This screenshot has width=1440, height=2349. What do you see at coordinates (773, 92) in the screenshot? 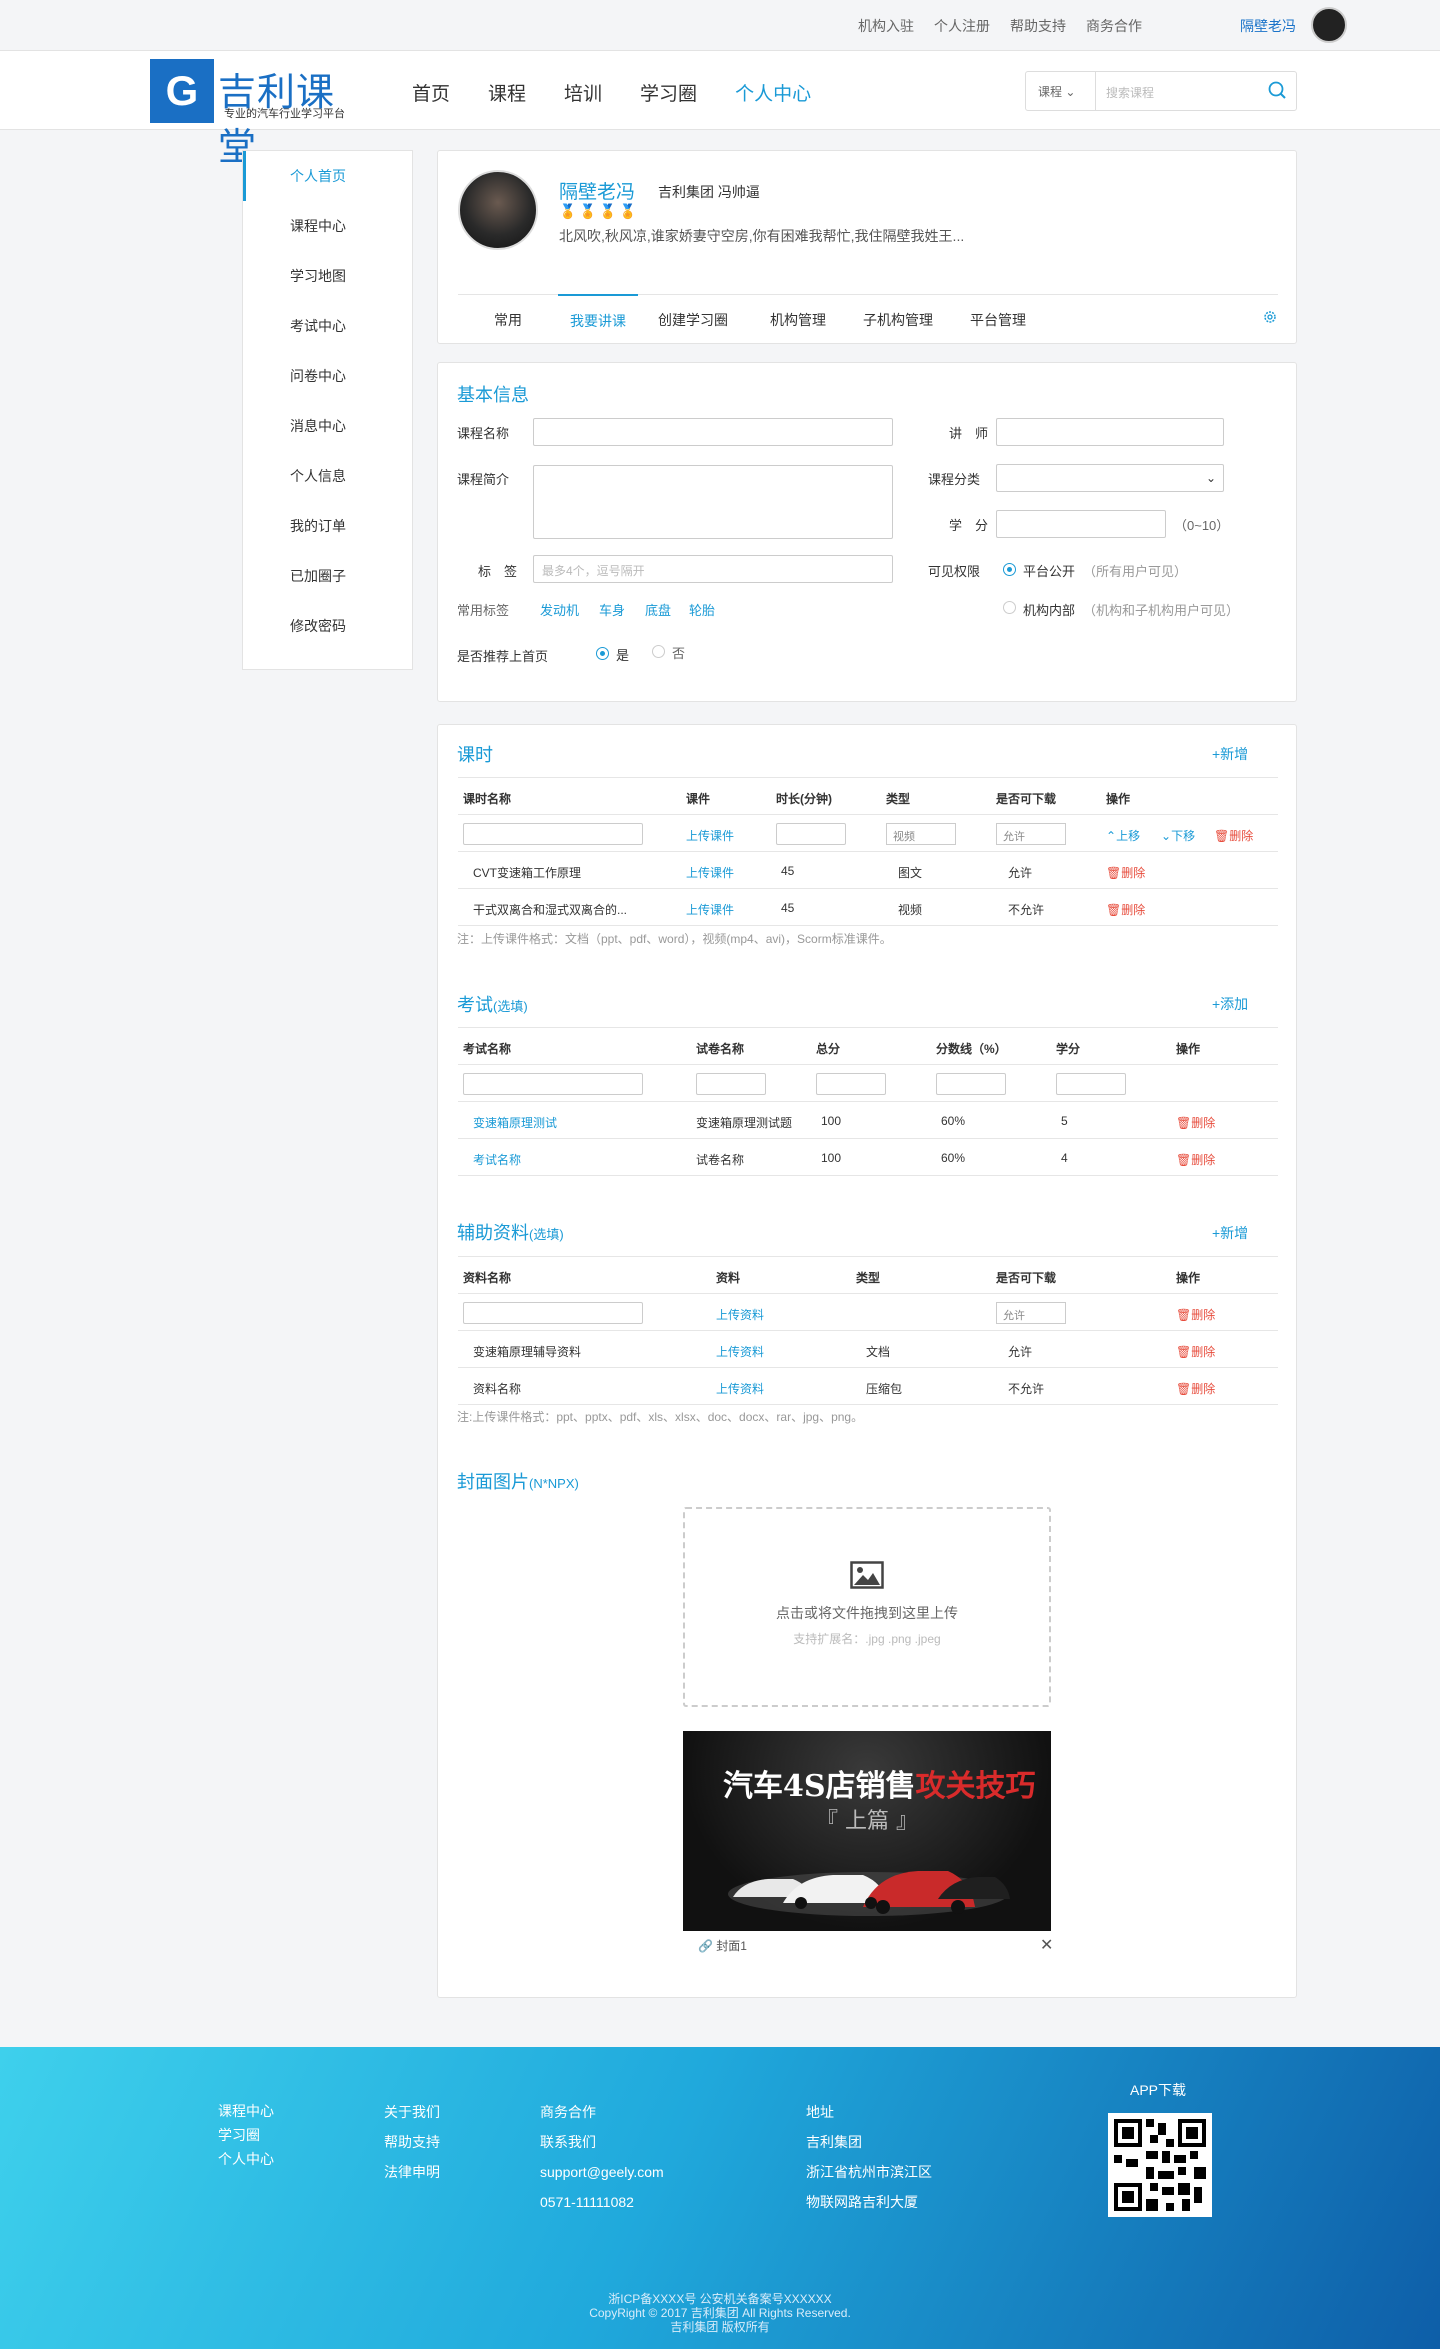
I see `nav-personal: 个人中心` at bounding box center [773, 92].